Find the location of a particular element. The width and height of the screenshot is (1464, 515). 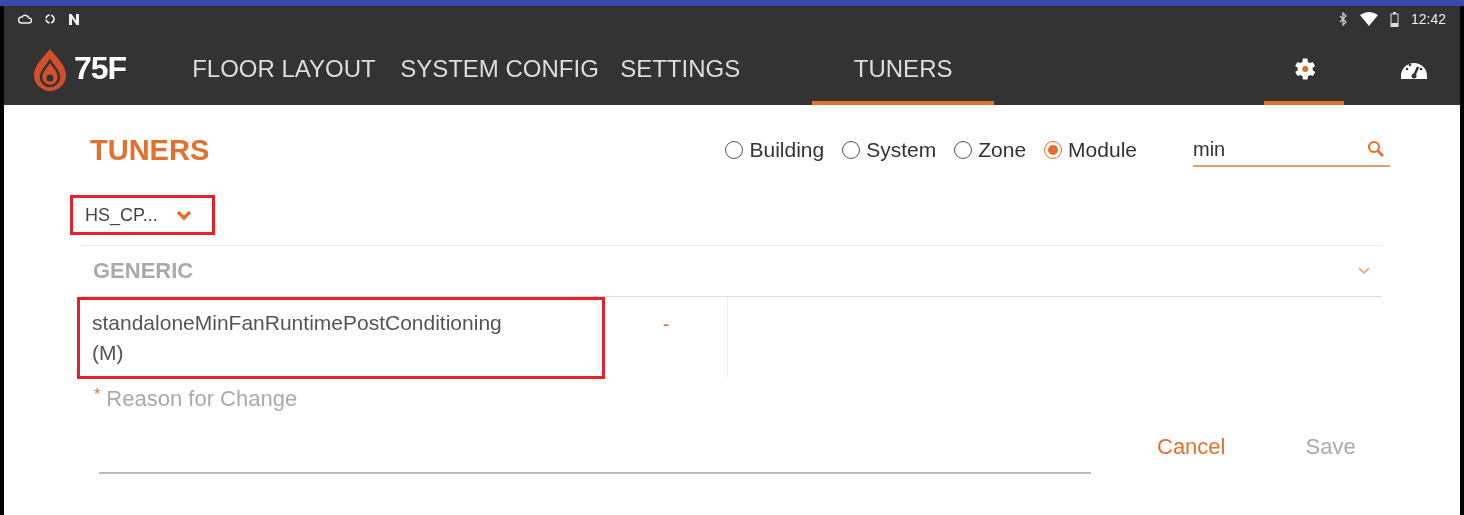

nav-tab: FLOOR LAYOUT is located at coordinates (296, 68).